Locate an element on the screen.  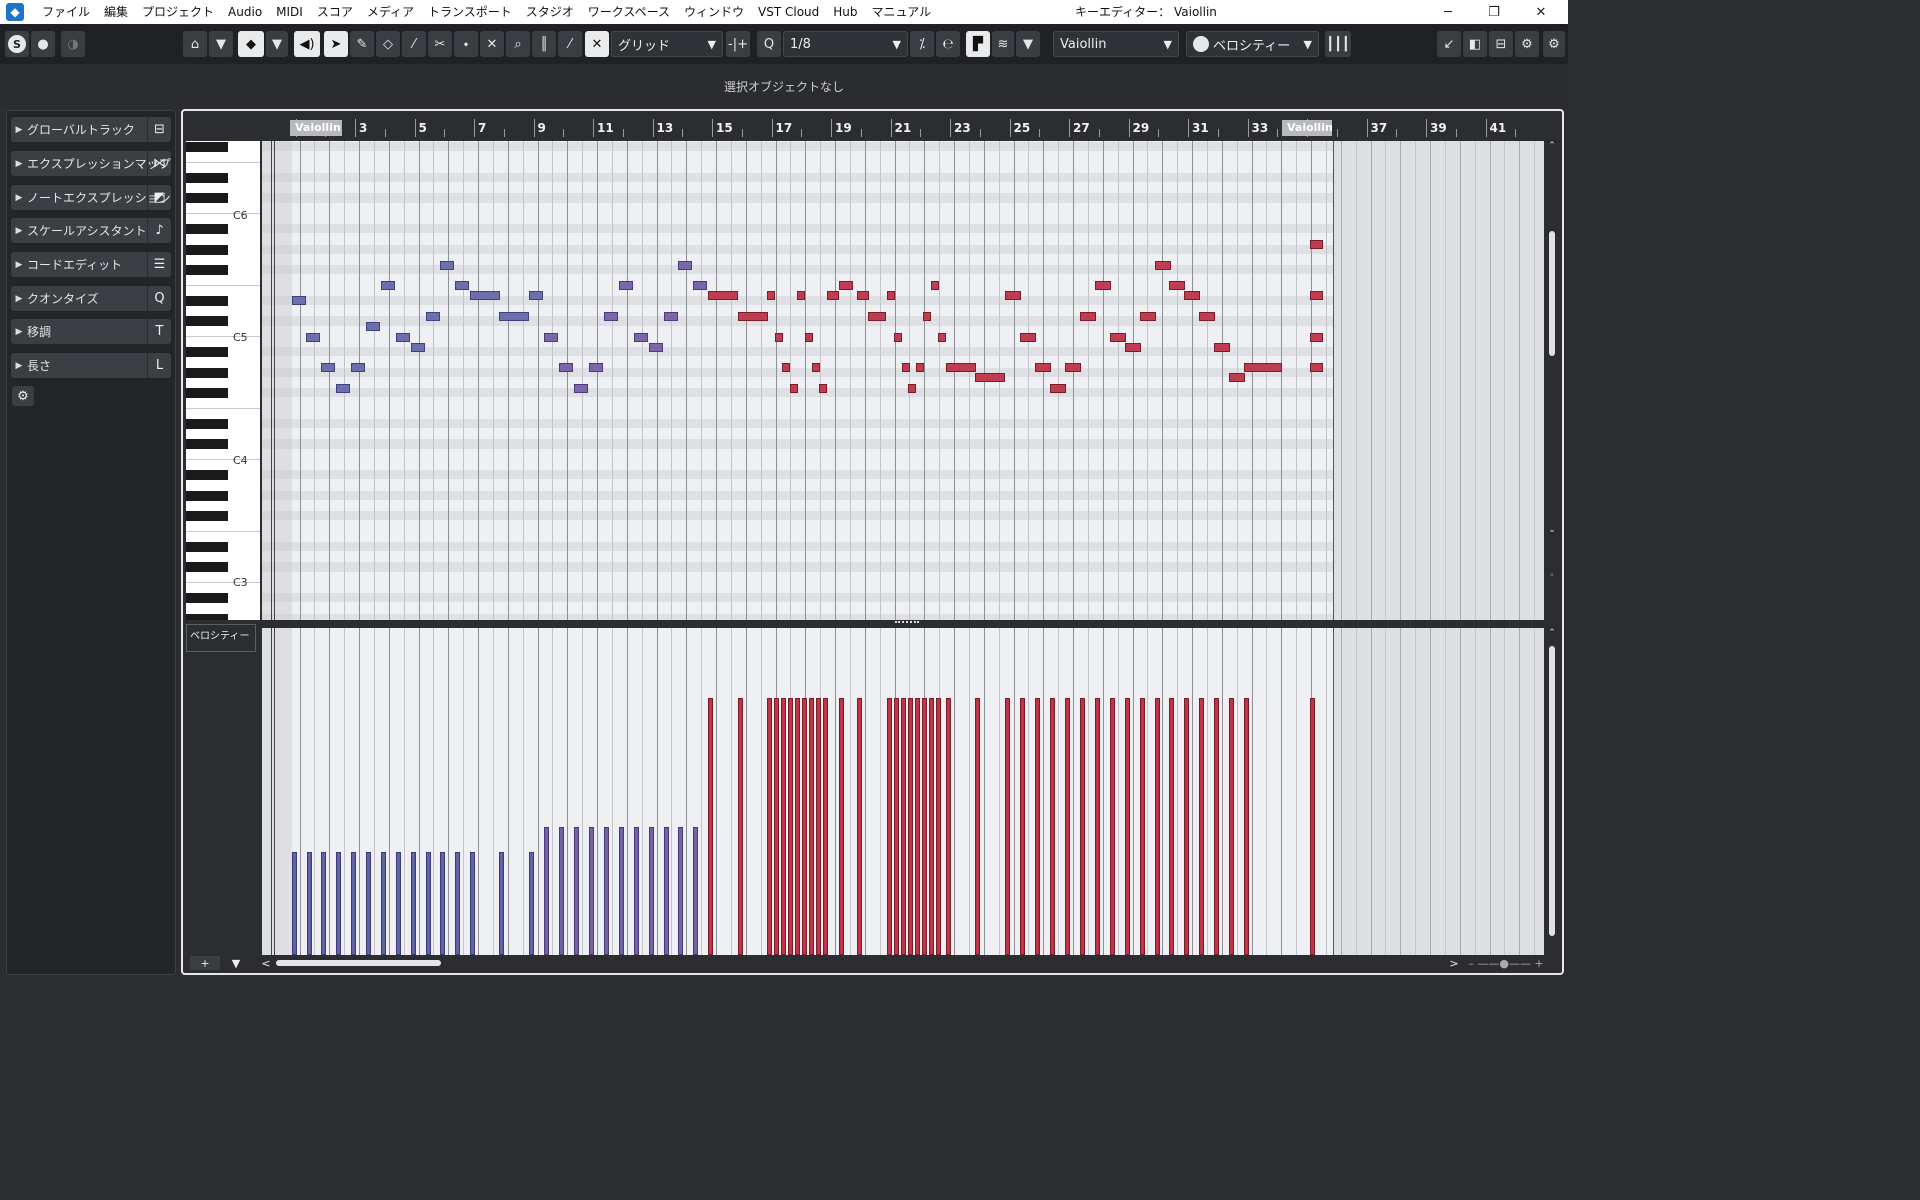
autoscroll-button: ⌂ is located at coordinates (195, 44).